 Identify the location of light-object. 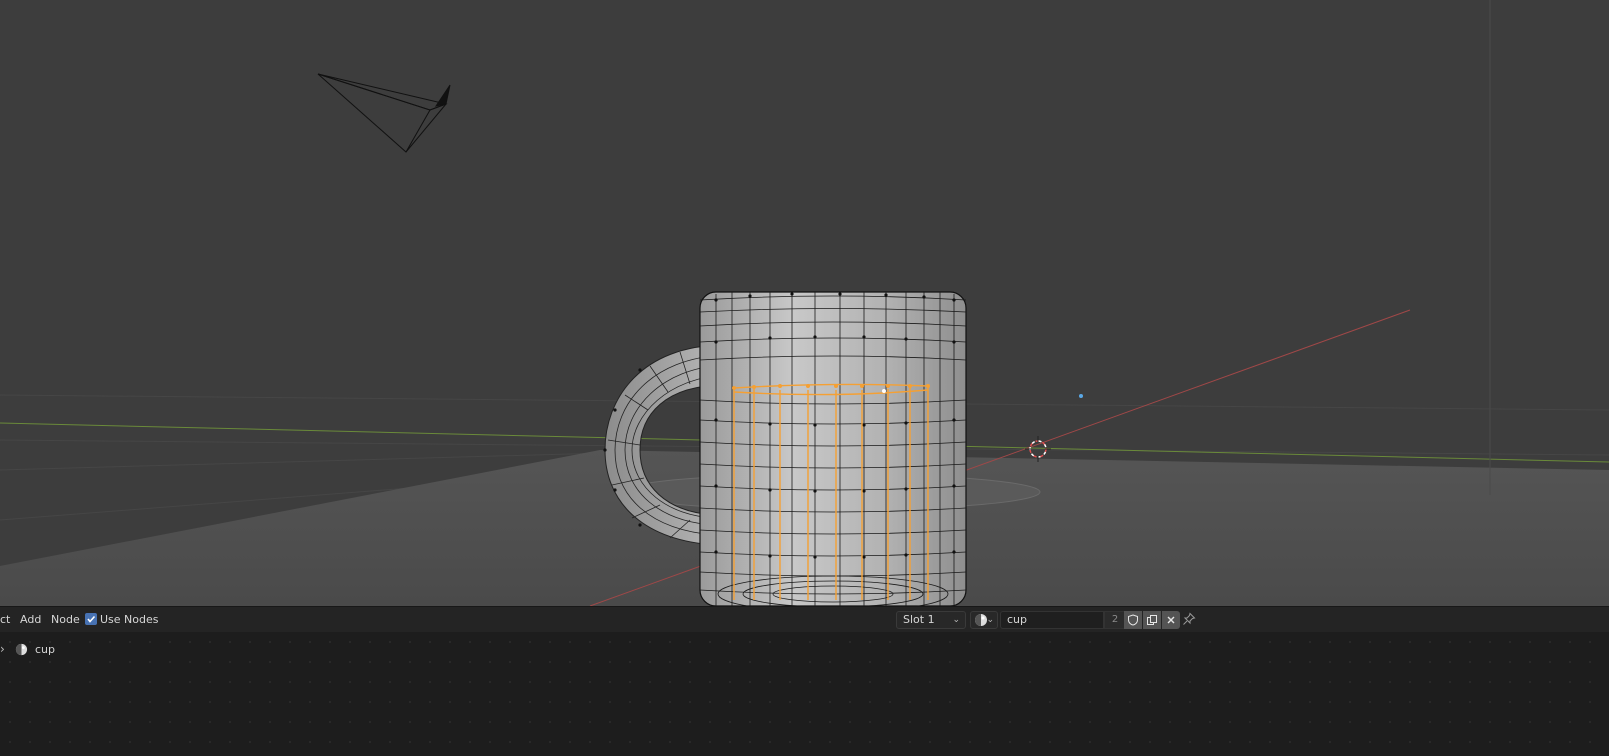
(1081, 396).